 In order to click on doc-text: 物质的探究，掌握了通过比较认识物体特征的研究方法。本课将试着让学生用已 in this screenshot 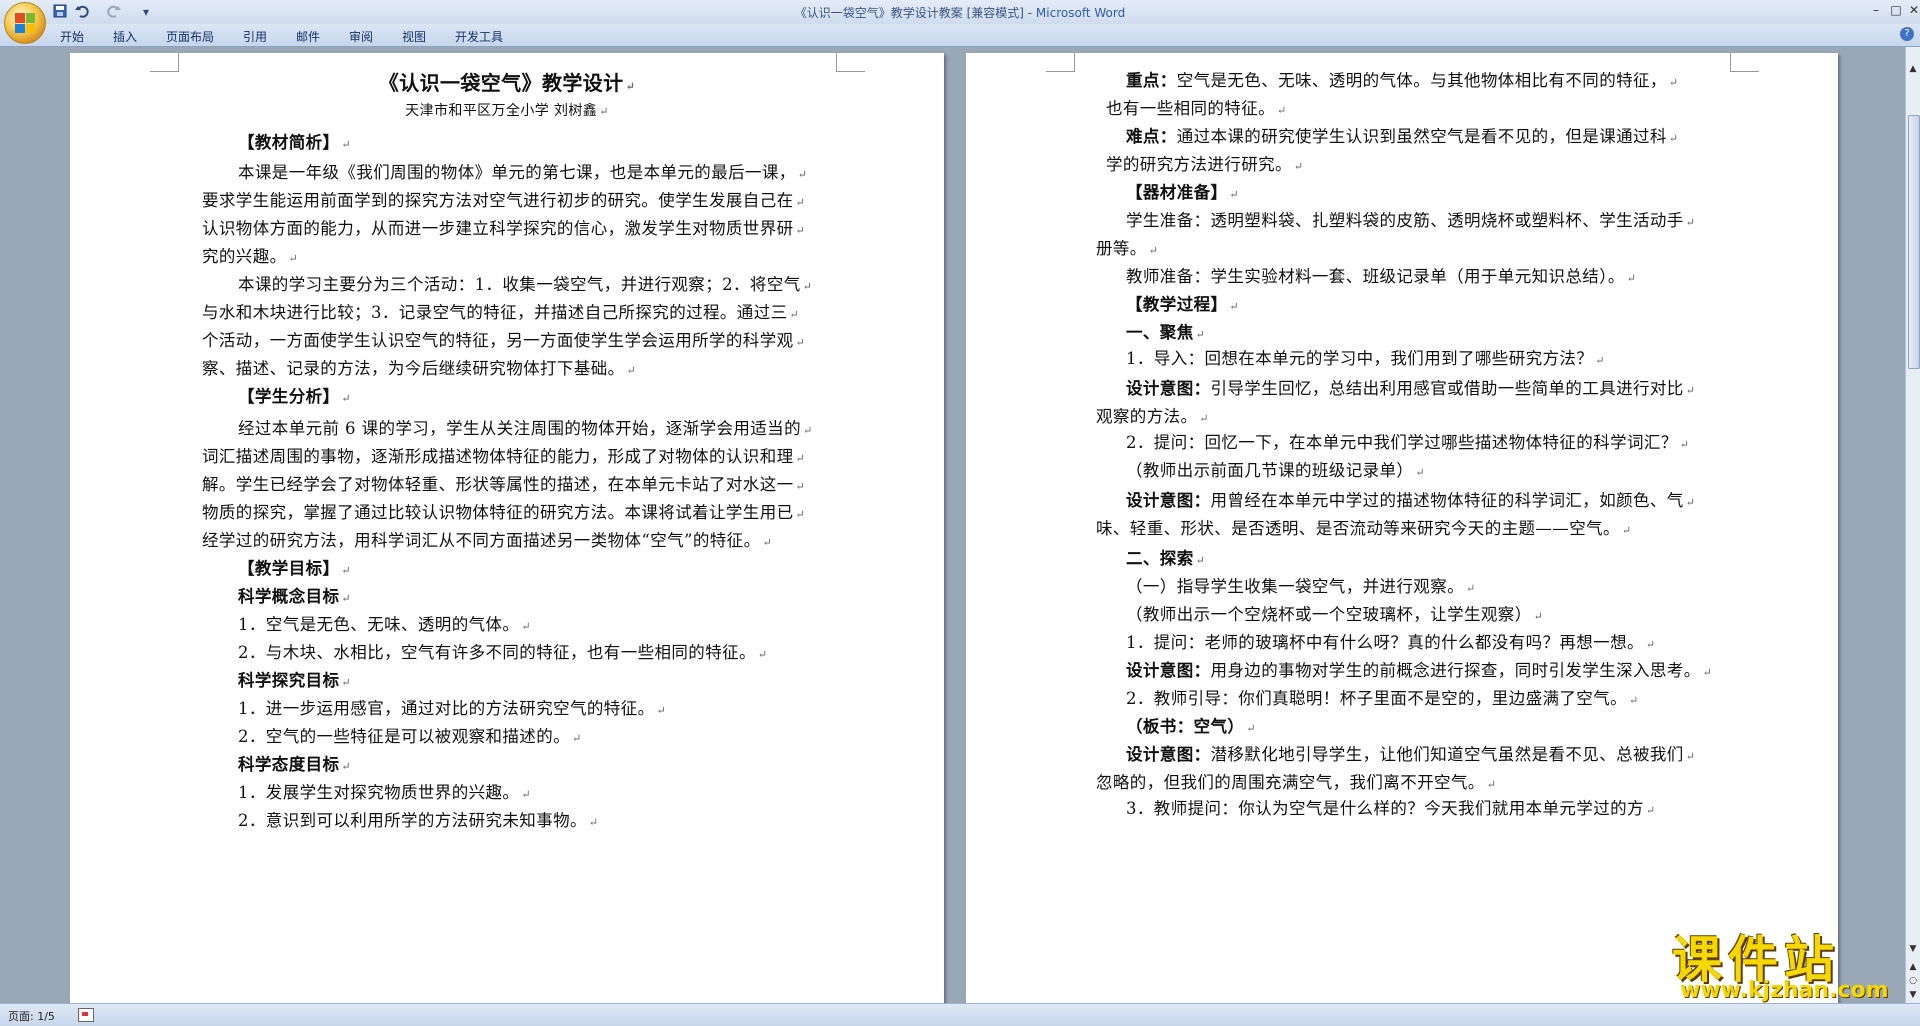, I will do `click(498, 512)`.